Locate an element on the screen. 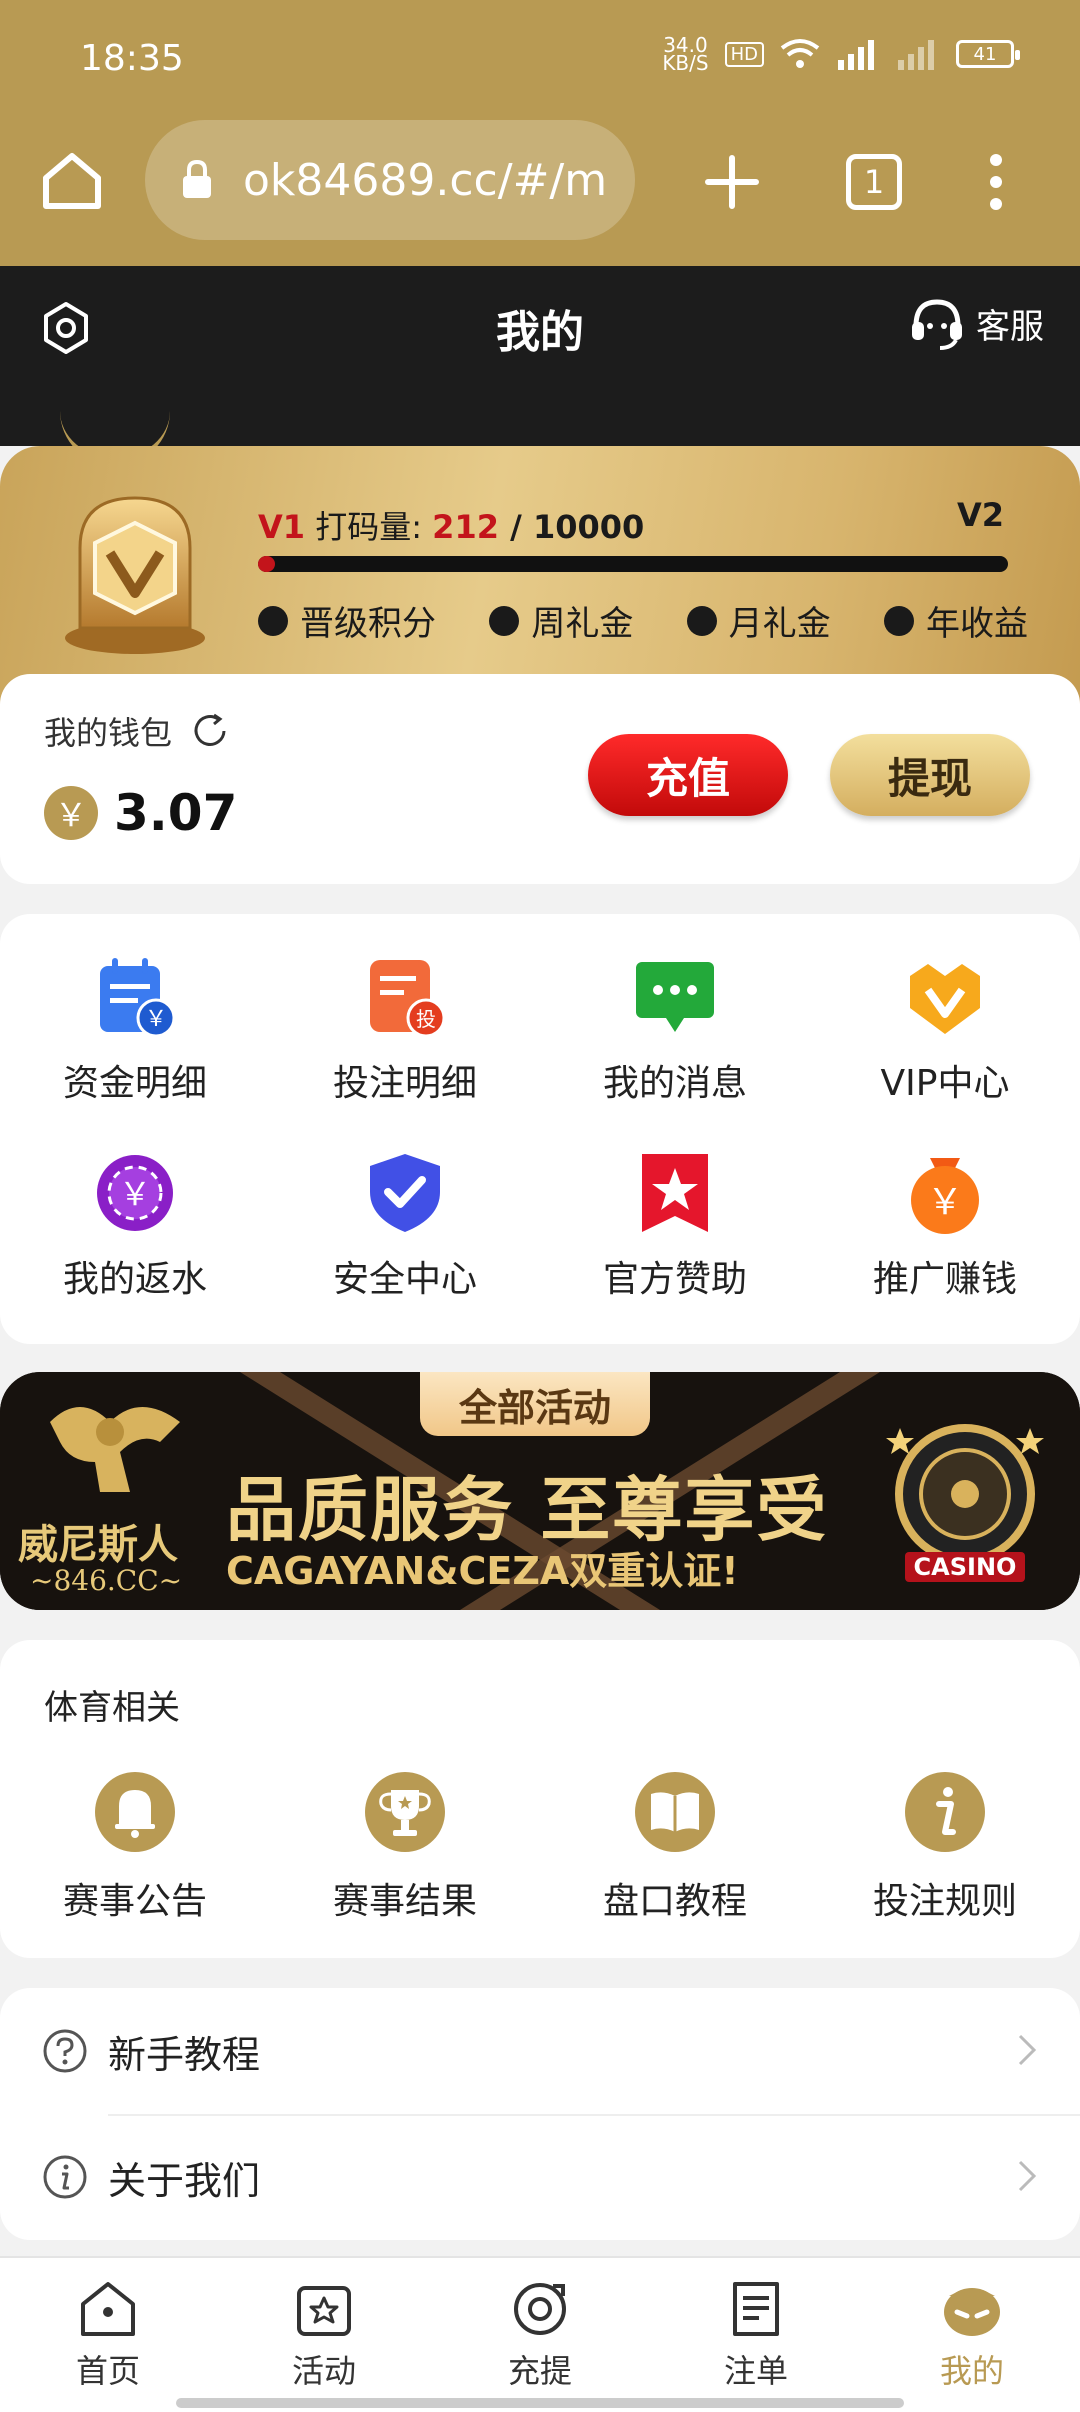  new-tab-icon is located at coordinates (732, 182).